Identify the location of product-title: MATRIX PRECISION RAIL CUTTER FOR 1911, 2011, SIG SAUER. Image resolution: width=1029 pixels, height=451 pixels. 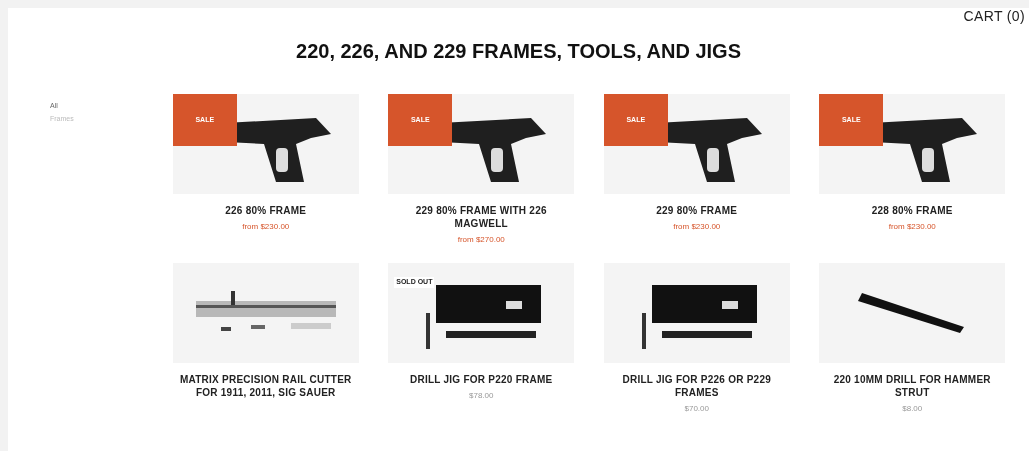
(265, 386).